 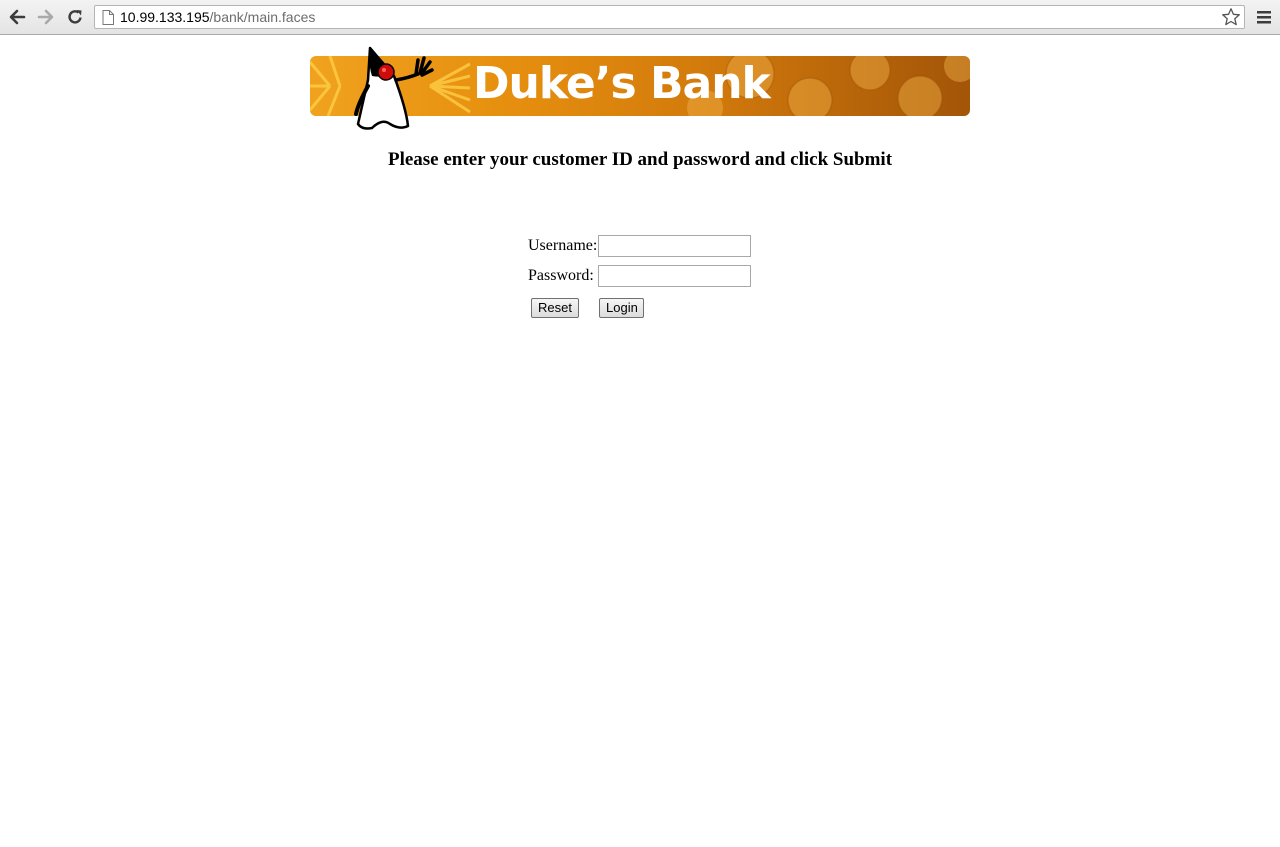 What do you see at coordinates (555, 308) in the screenshot?
I see `reset-button: Reset` at bounding box center [555, 308].